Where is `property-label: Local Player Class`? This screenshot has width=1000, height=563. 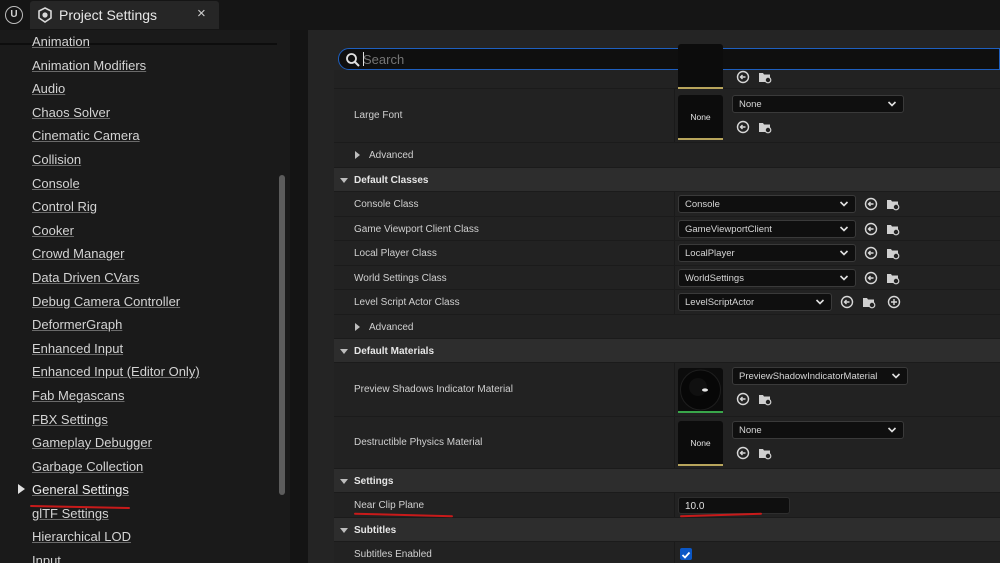
property-label: Local Player Class is located at coordinates (395, 253).